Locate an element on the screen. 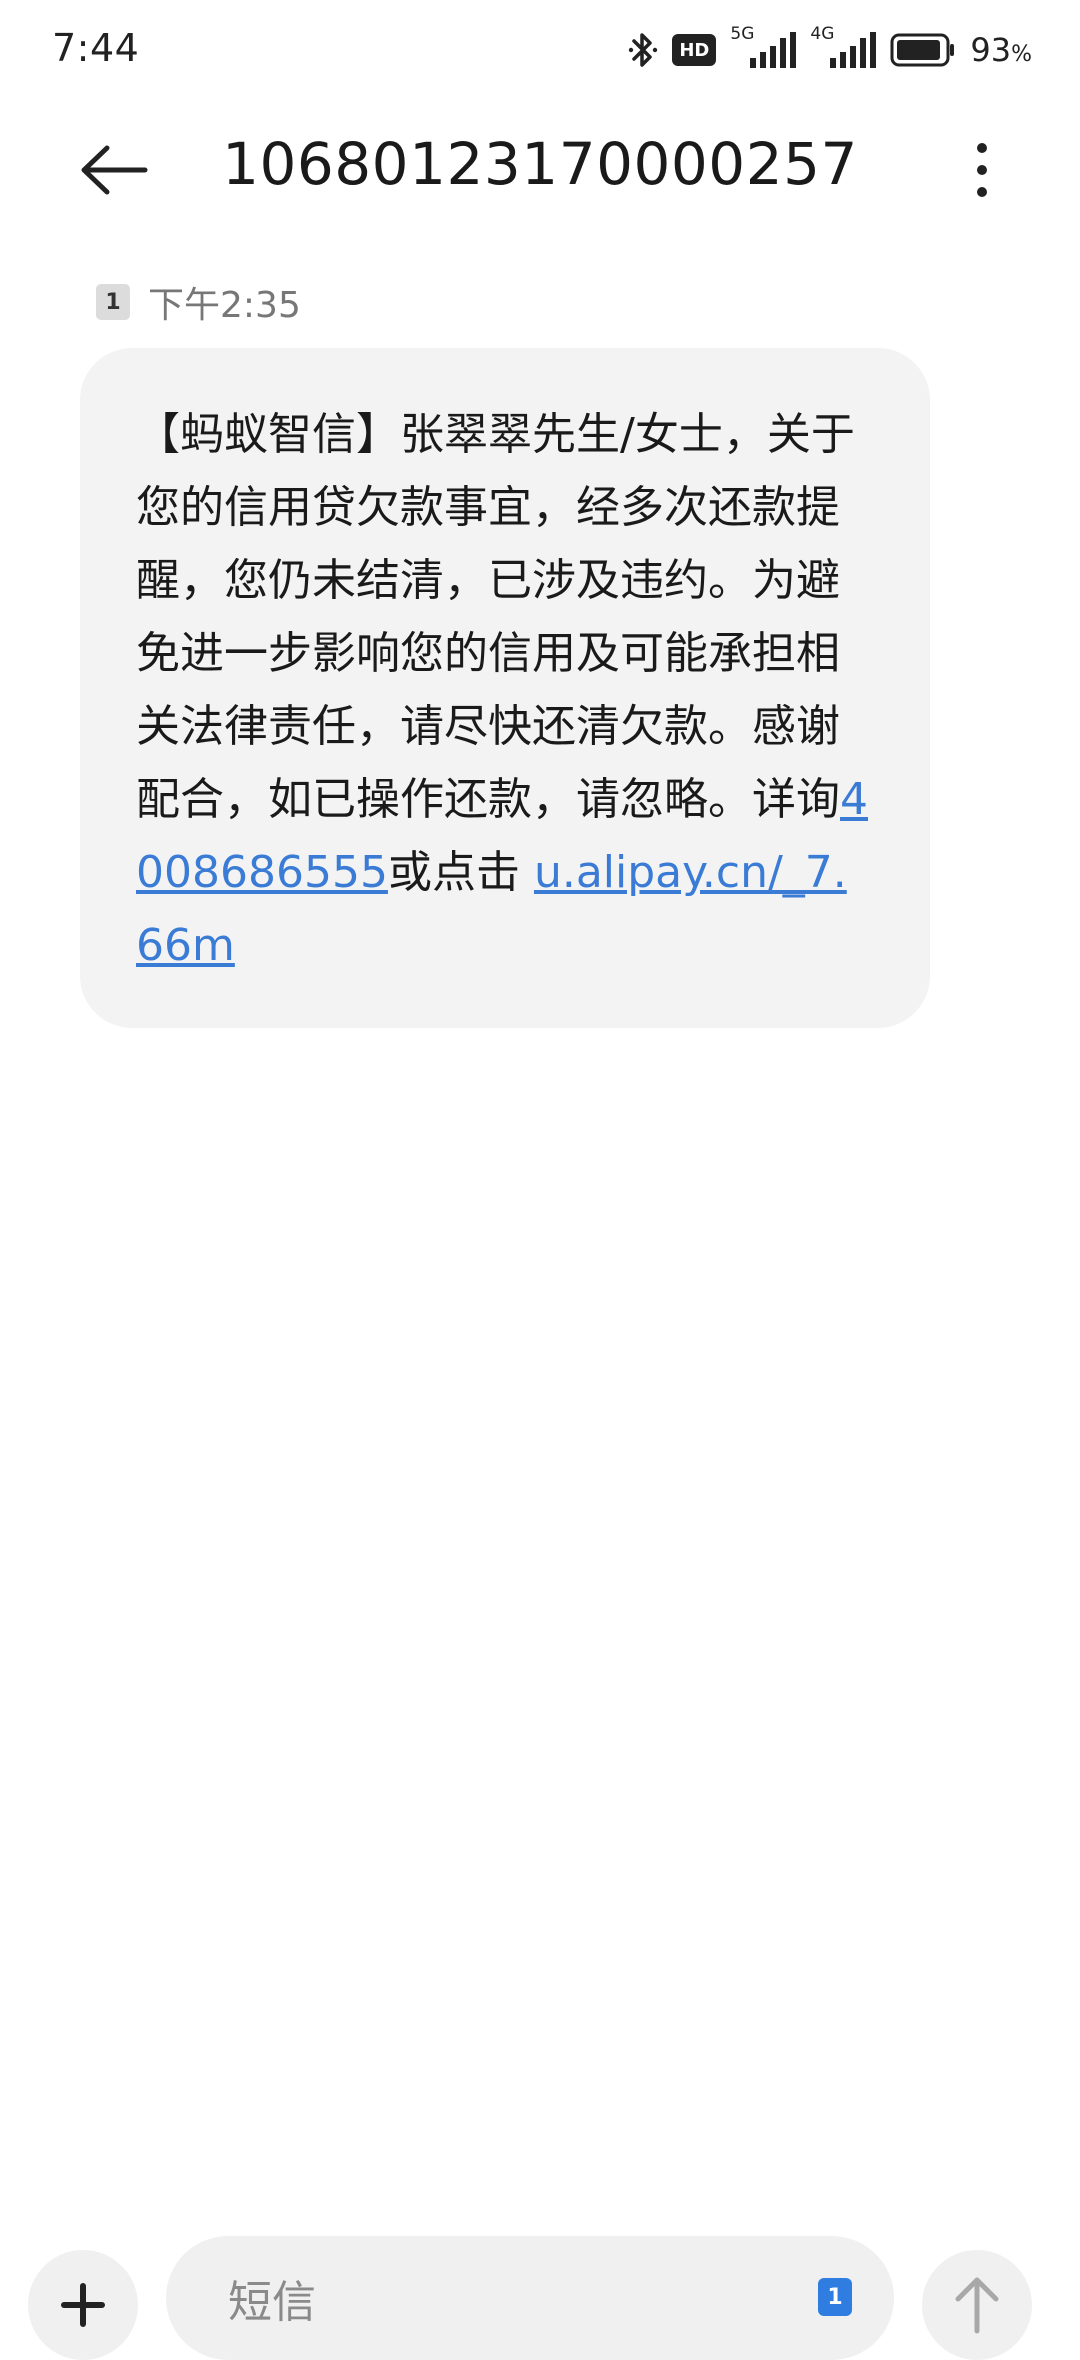  send-button is located at coordinates (977, 2305).